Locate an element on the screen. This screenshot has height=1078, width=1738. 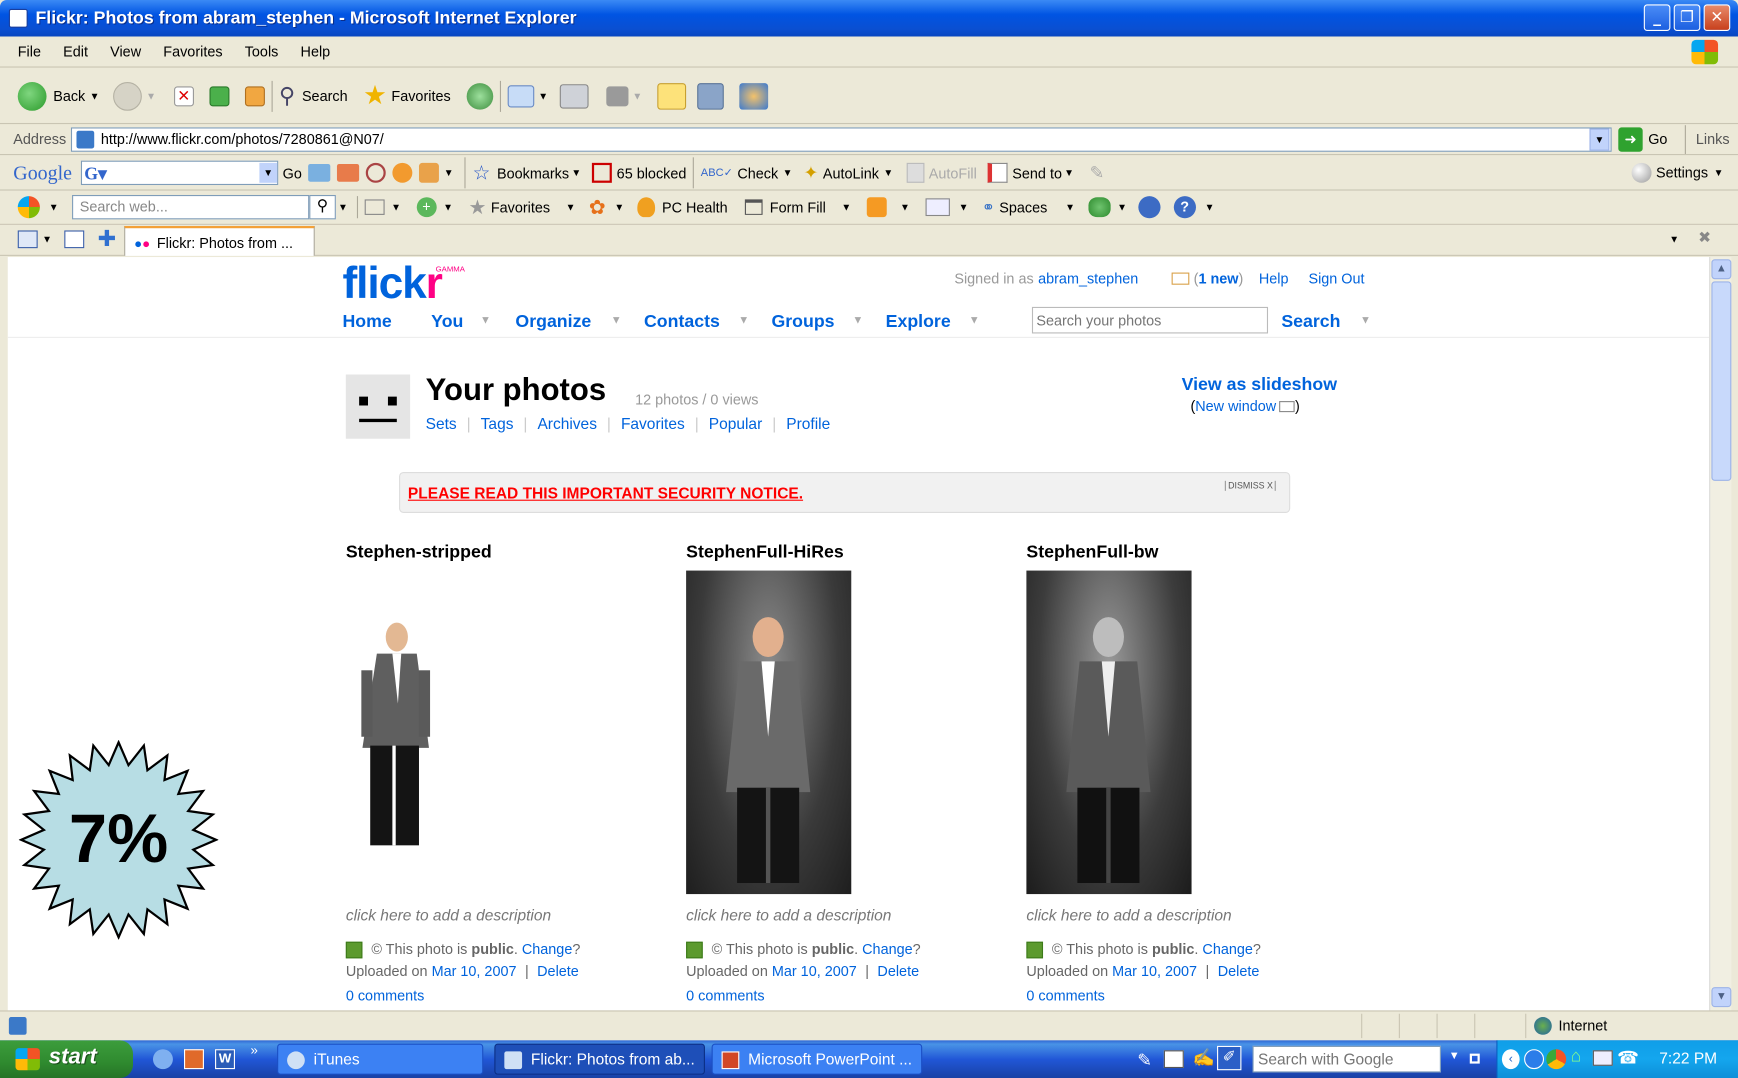
tray-phone-icon: ☎ is located at coordinates (1628, 1058).